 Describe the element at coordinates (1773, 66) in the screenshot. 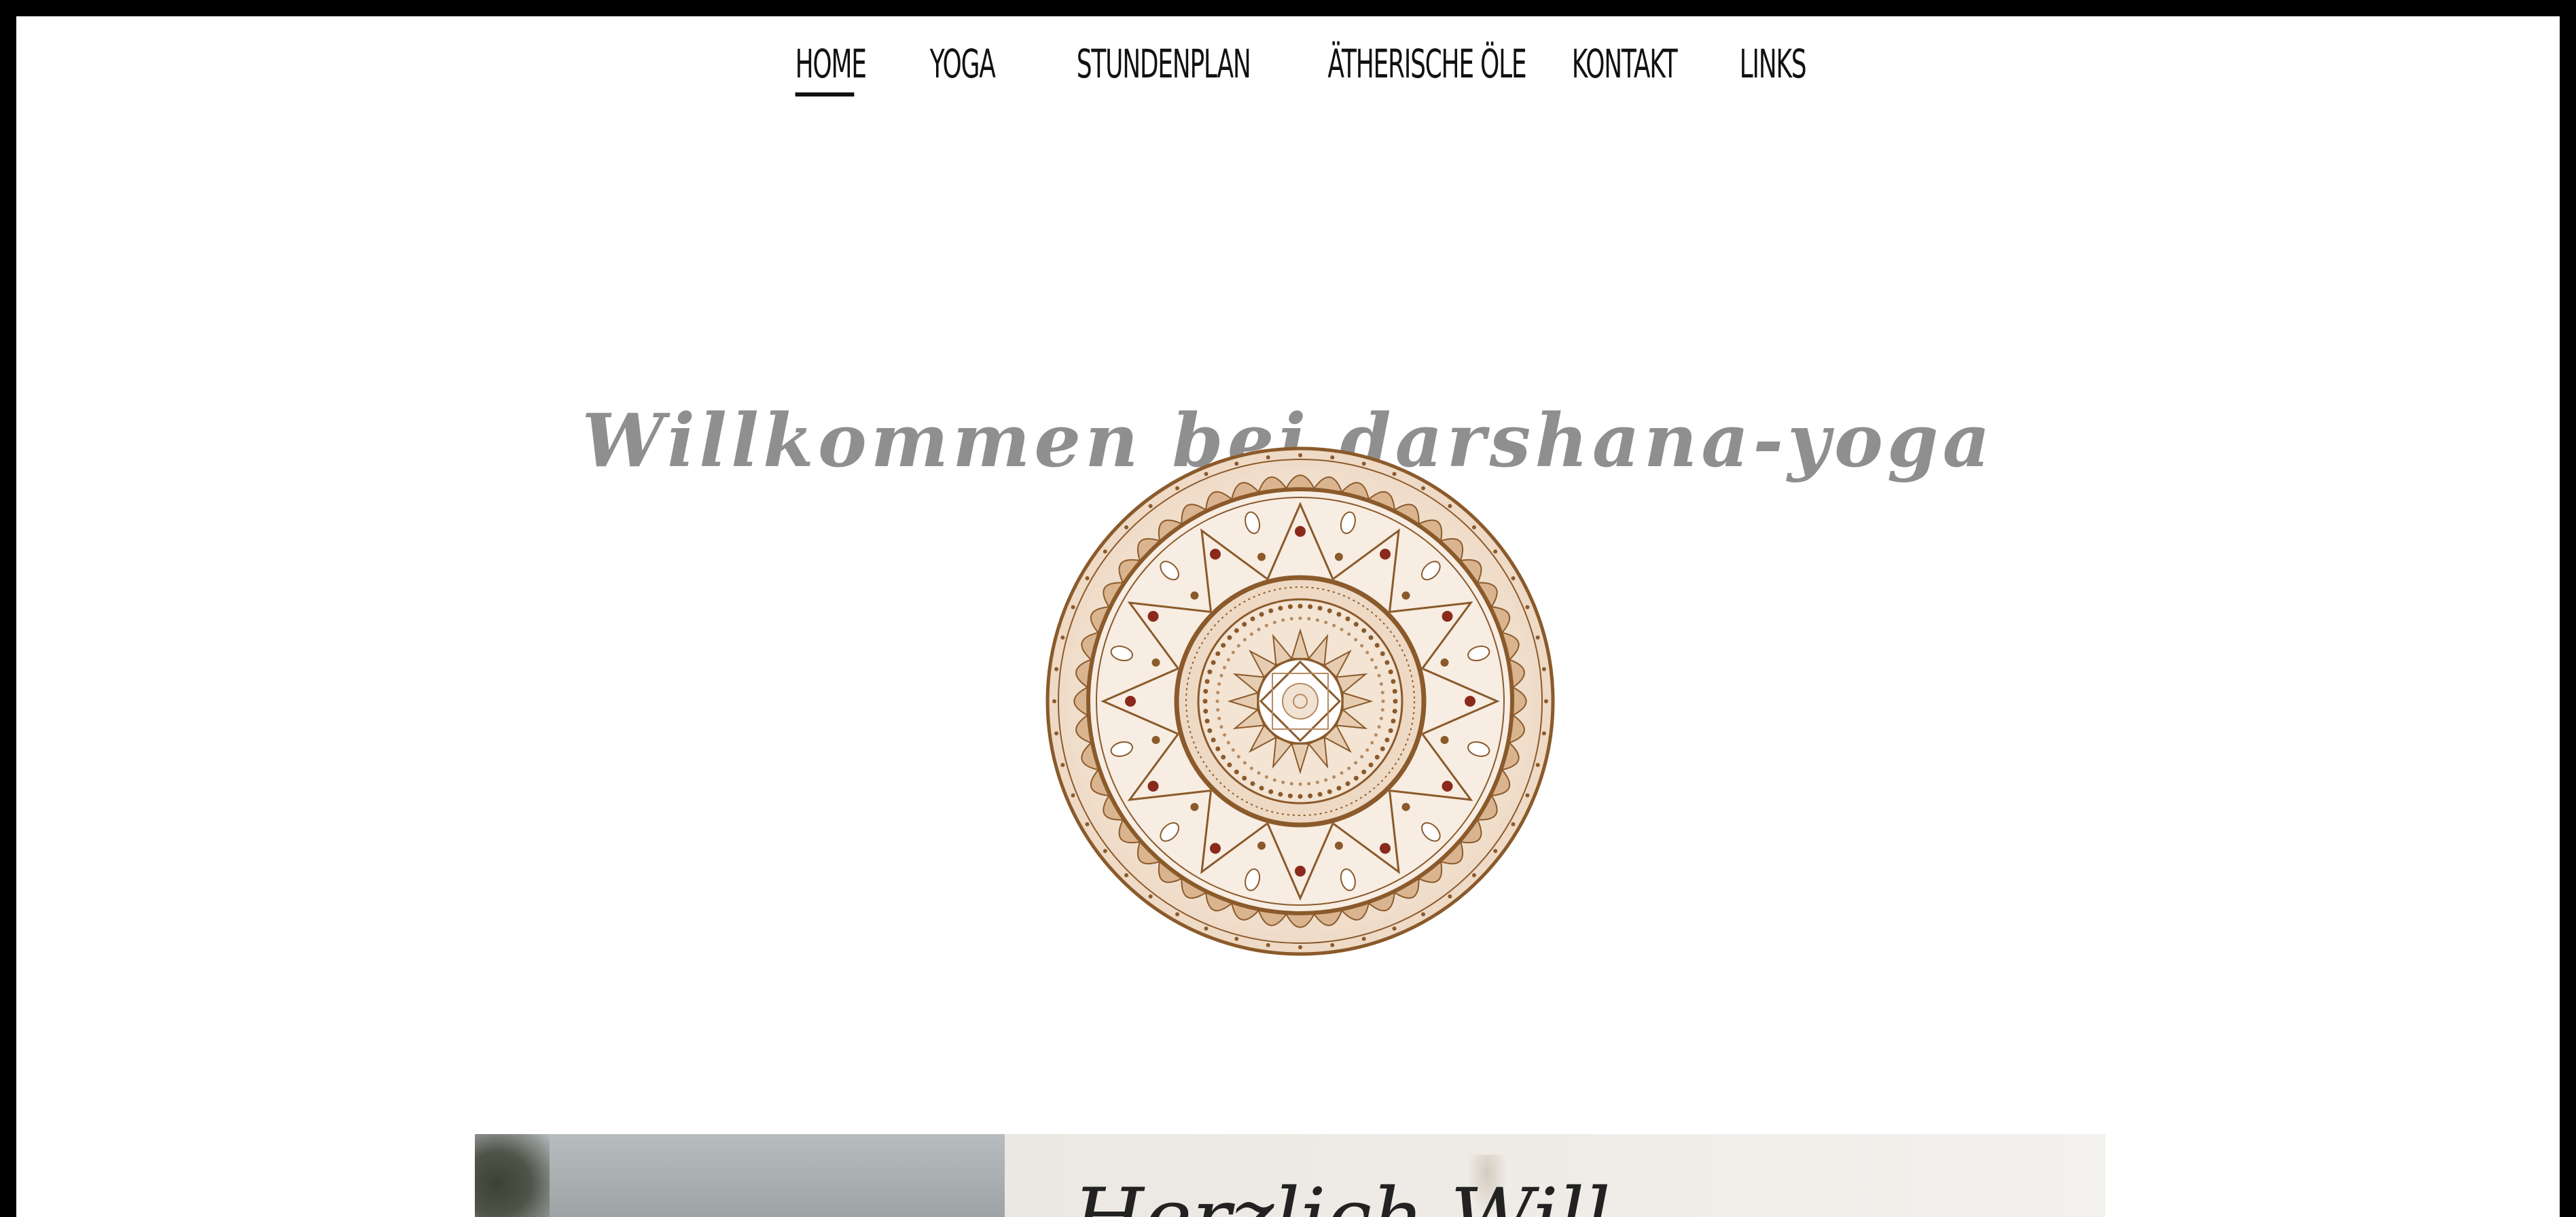

I see `nav-item-links: LINKS` at that location.